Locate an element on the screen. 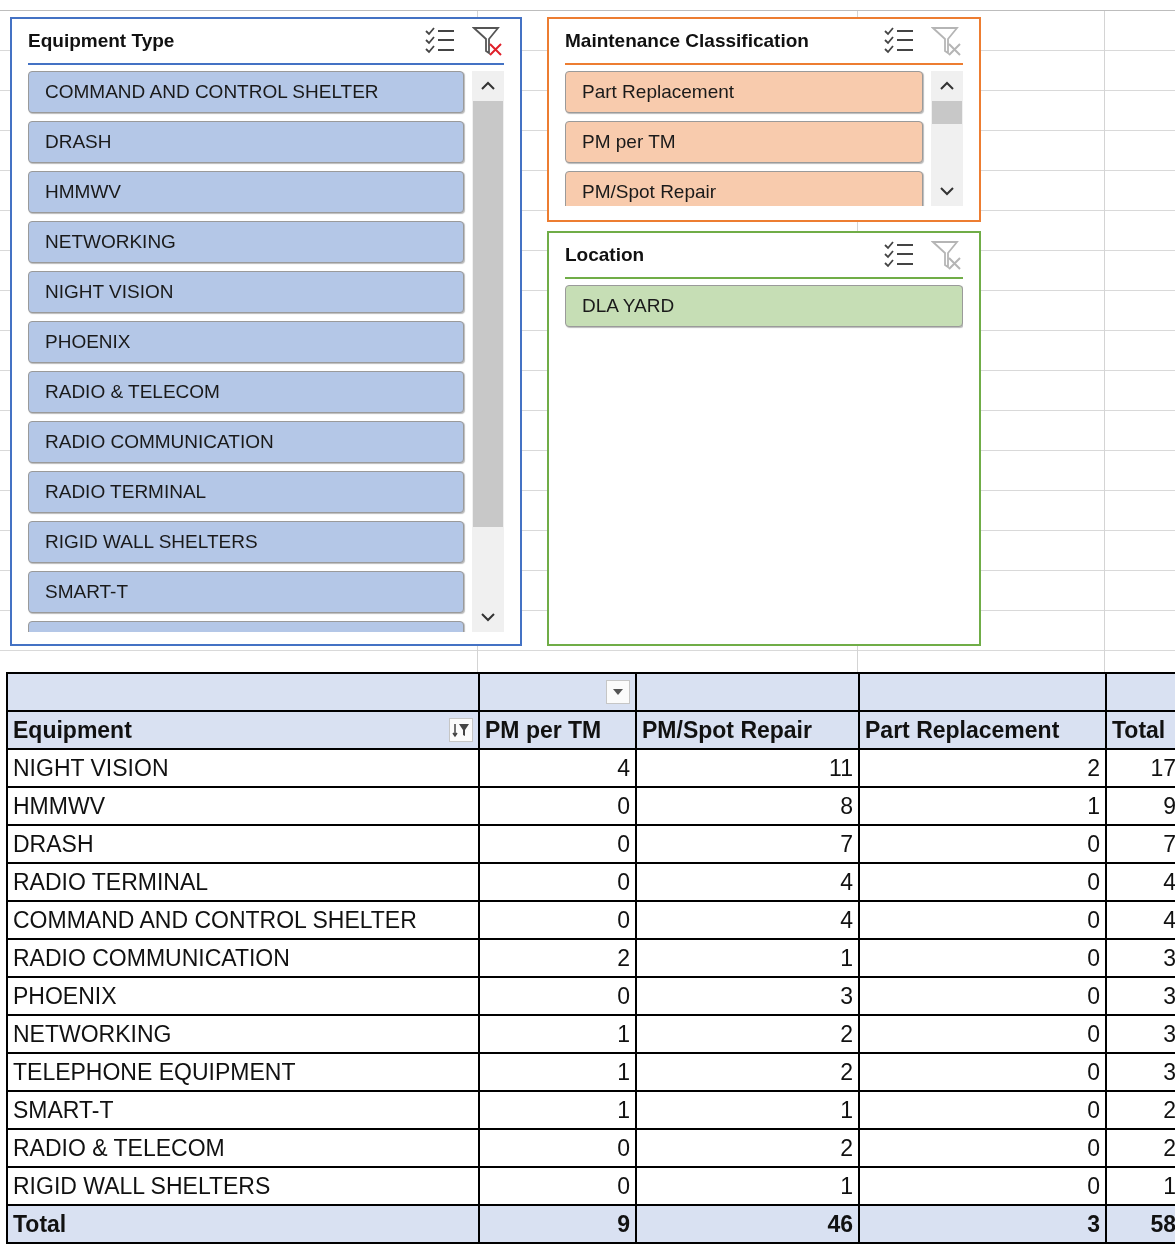  table-cell: SMART-T is located at coordinates (243, 1110).